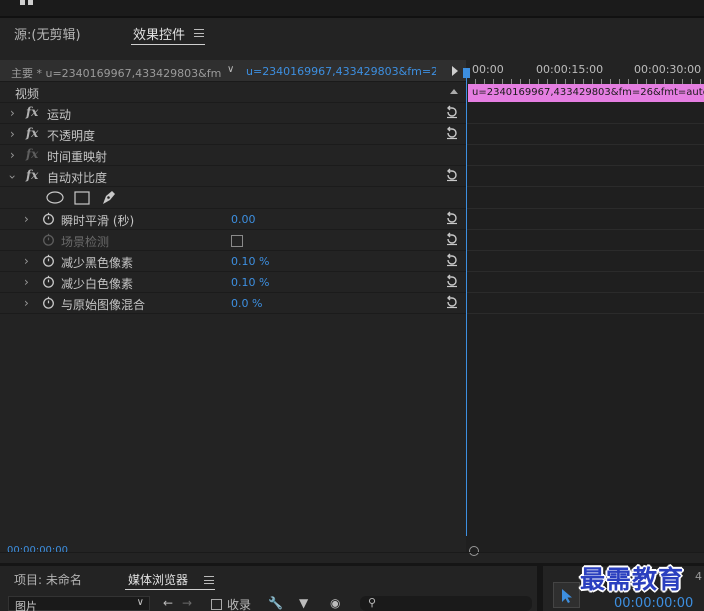 Image resolution: width=704 pixels, height=611 pixels. What do you see at coordinates (77, 157) in the screenshot?
I see `effect-label: 时间重映射` at bounding box center [77, 157].